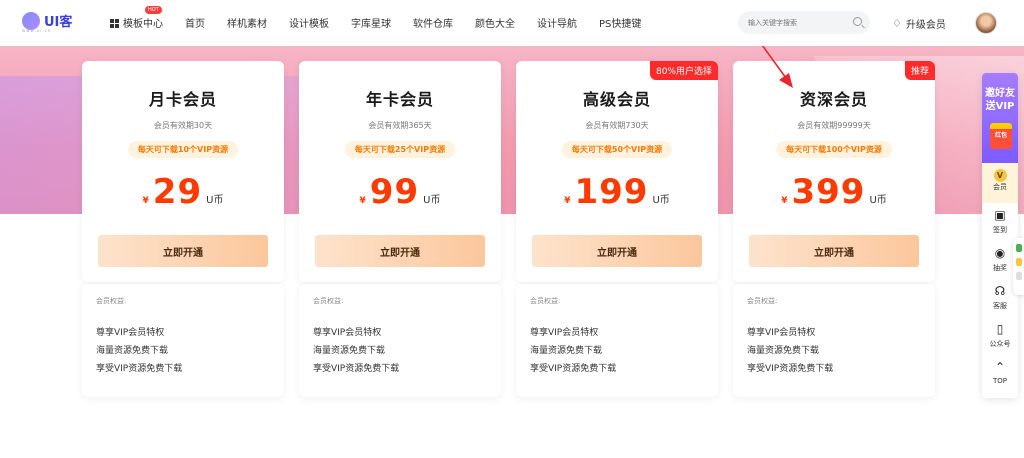  What do you see at coordinates (557, 22) in the screenshot?
I see `nav-item-design-nav: 设计导航` at bounding box center [557, 22].